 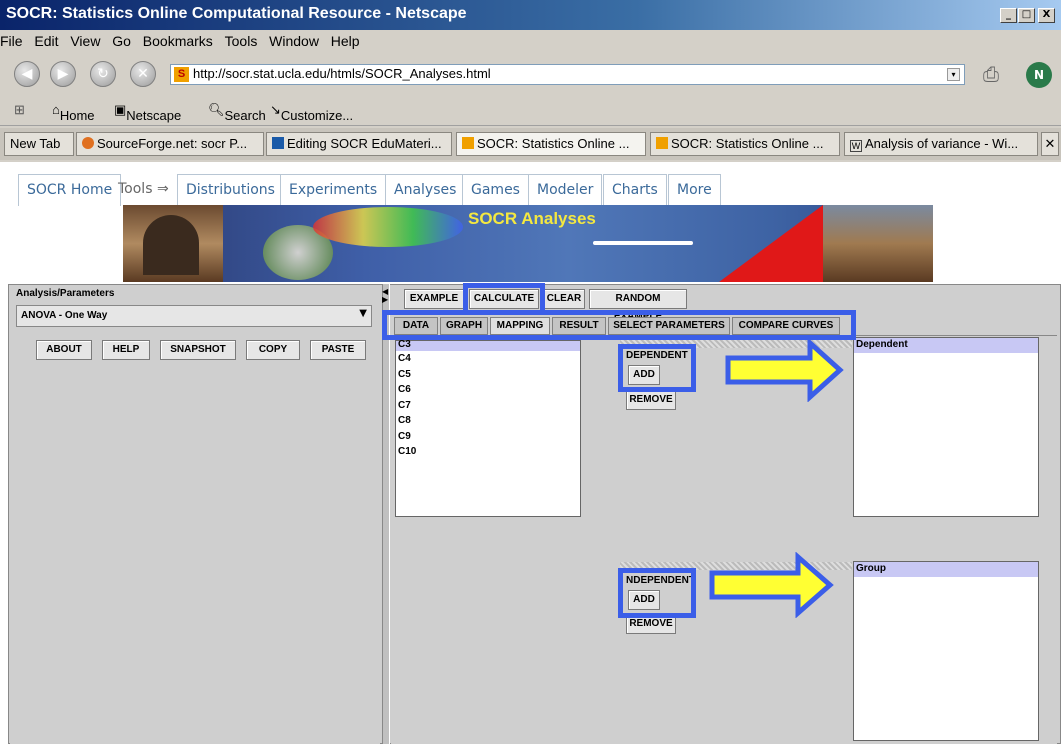 I want to click on menu-tools: Tools, so click(x=245, y=39).